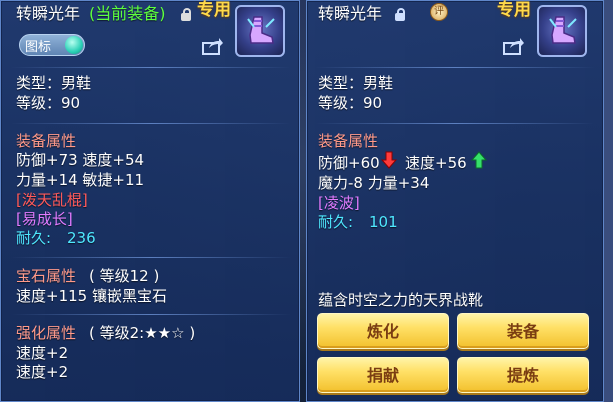 This screenshot has height=402, width=613. Describe the element at coordinates (80, 180) in the screenshot. I see `attr-line: 力量+14 敏捷+11` at that location.